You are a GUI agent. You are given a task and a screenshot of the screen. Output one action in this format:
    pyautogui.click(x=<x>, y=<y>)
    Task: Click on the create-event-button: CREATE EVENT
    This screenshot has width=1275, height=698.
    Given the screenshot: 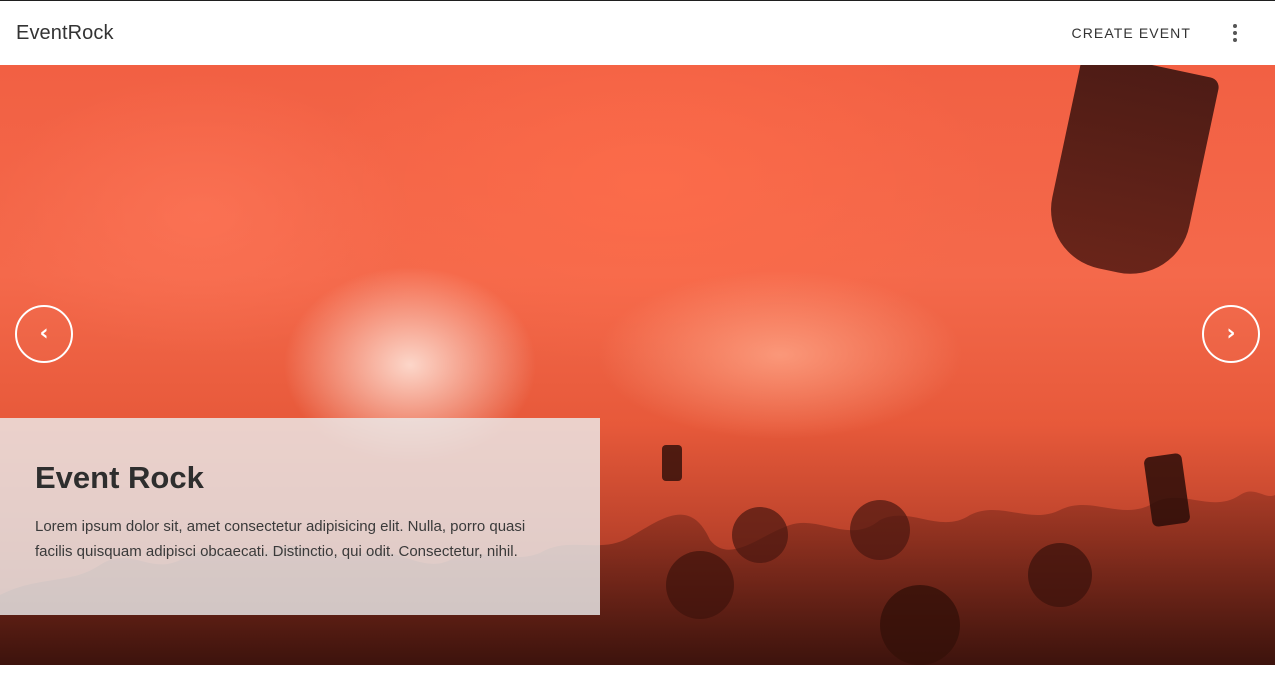 What is the action you would take?
    pyautogui.click(x=1131, y=33)
    